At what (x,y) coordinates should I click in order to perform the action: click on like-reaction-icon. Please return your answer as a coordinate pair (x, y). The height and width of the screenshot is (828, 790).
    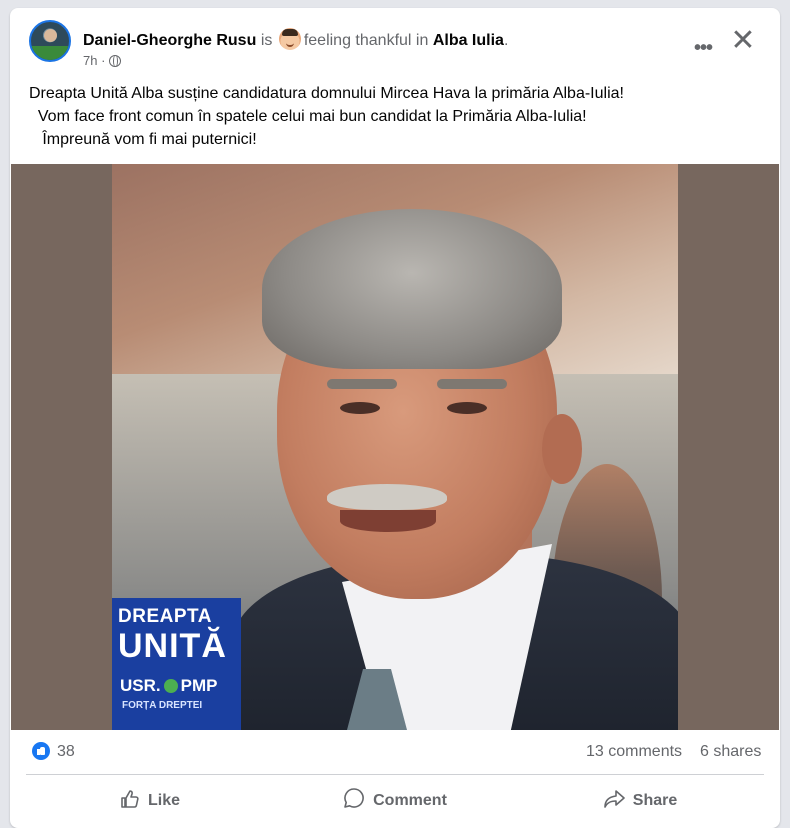
    Looking at the image, I should click on (41, 751).